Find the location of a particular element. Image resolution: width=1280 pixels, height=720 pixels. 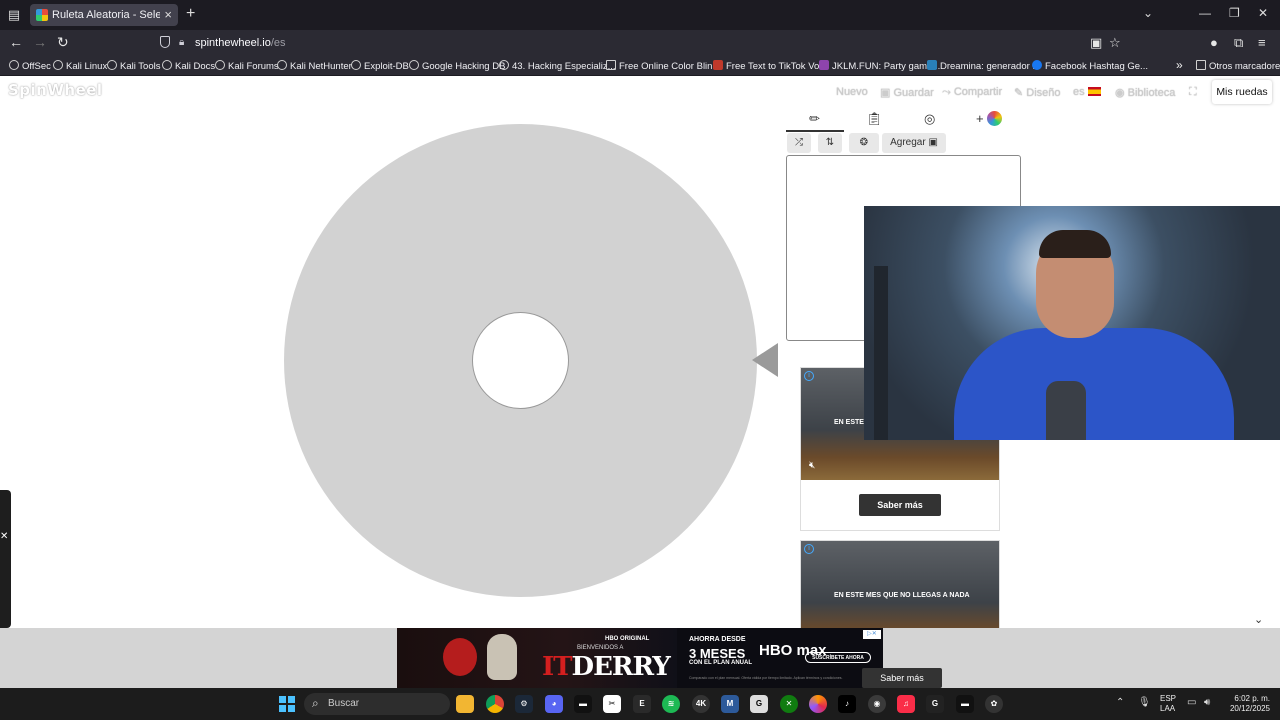

taskbar-search: ⌕ Buscar is located at coordinates (377, 704).